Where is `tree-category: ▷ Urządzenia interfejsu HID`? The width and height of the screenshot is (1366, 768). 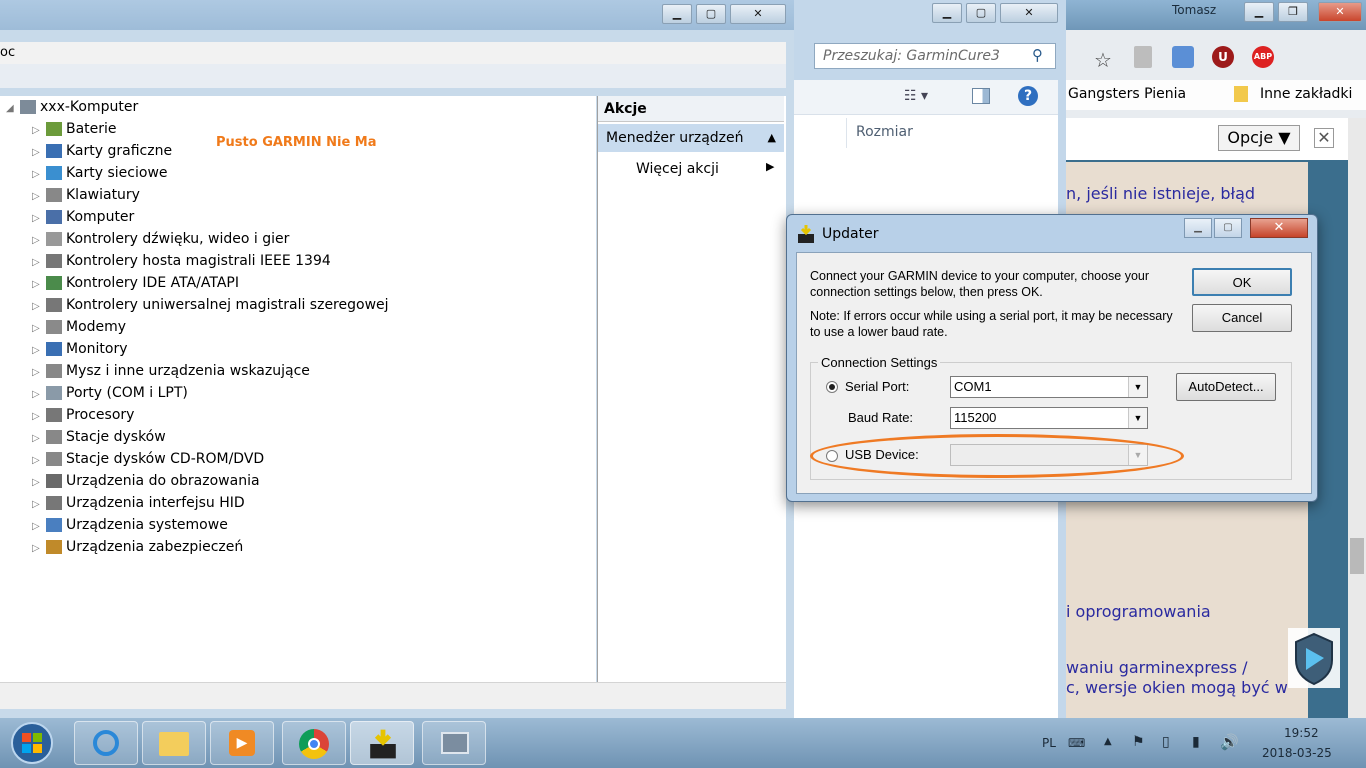 tree-category: ▷ Urządzenia interfejsu HID is located at coordinates (138, 503).